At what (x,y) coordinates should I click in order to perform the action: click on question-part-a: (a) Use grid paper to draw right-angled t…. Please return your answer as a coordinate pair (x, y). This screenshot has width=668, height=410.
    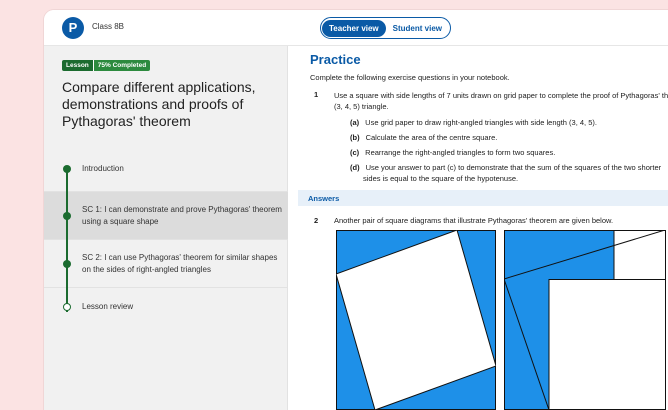
    Looking at the image, I should click on (473, 122).